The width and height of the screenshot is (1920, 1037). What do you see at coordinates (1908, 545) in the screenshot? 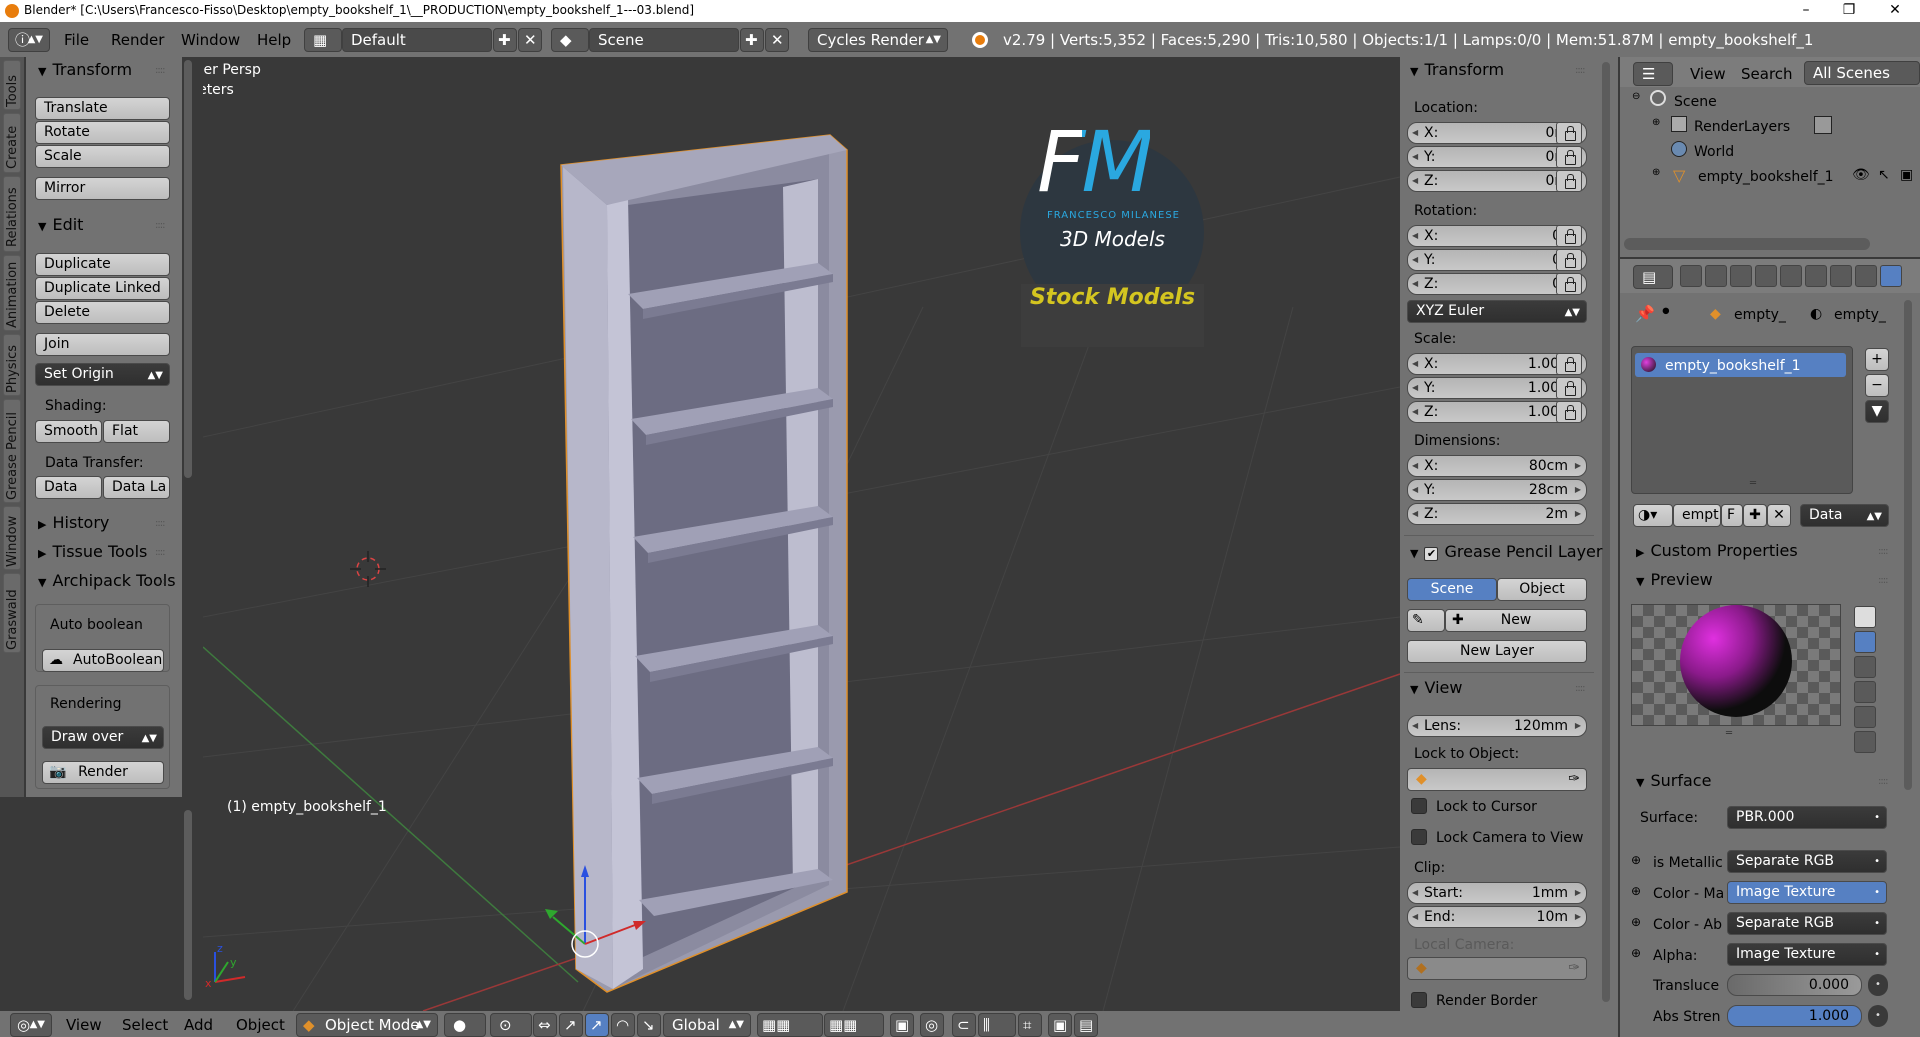
I see `properties-scrollbar` at bounding box center [1908, 545].